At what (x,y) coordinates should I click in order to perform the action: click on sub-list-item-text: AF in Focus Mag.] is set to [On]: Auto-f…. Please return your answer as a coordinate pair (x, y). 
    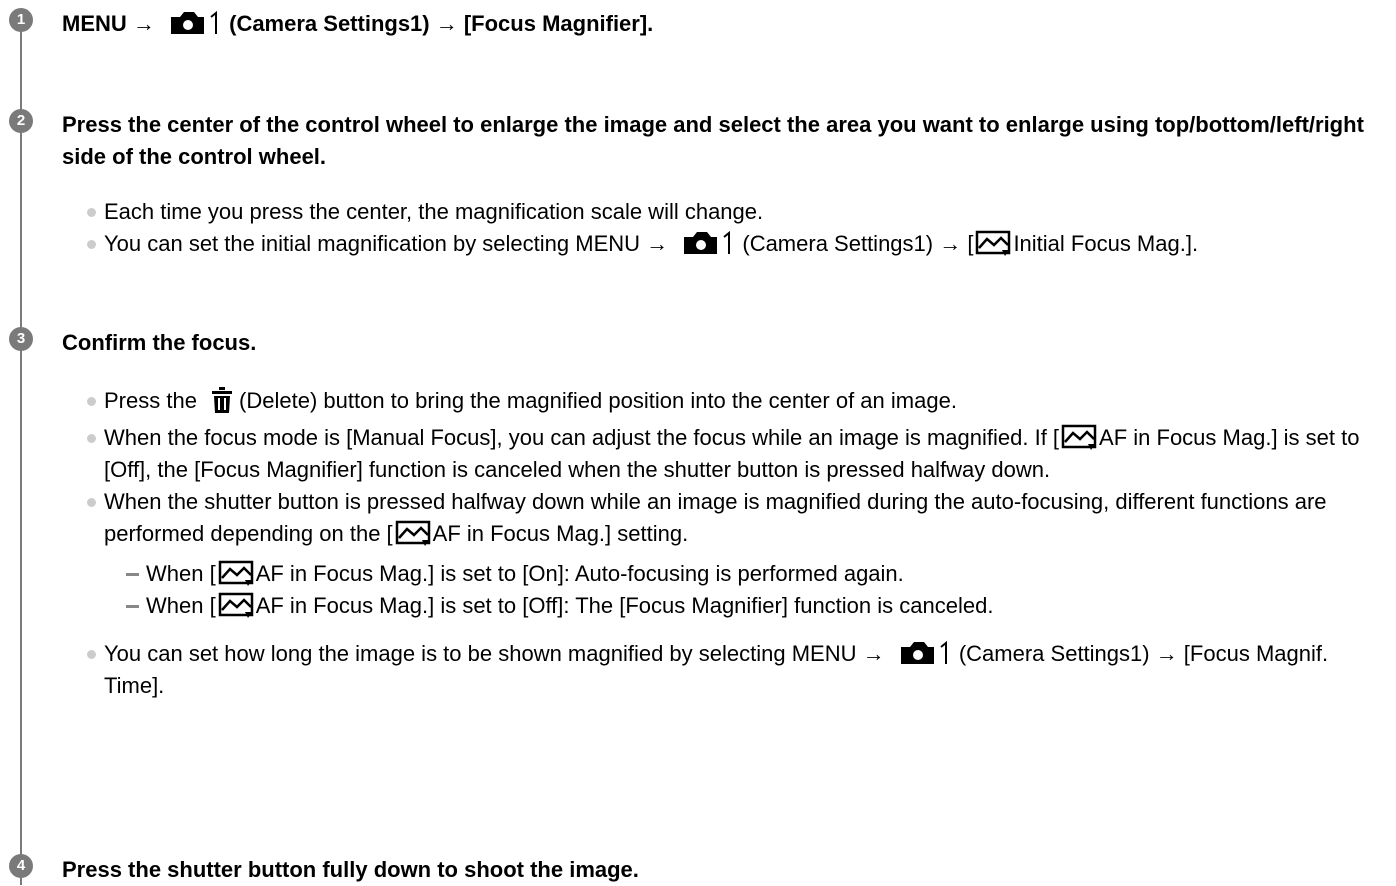
    Looking at the image, I should click on (579, 573).